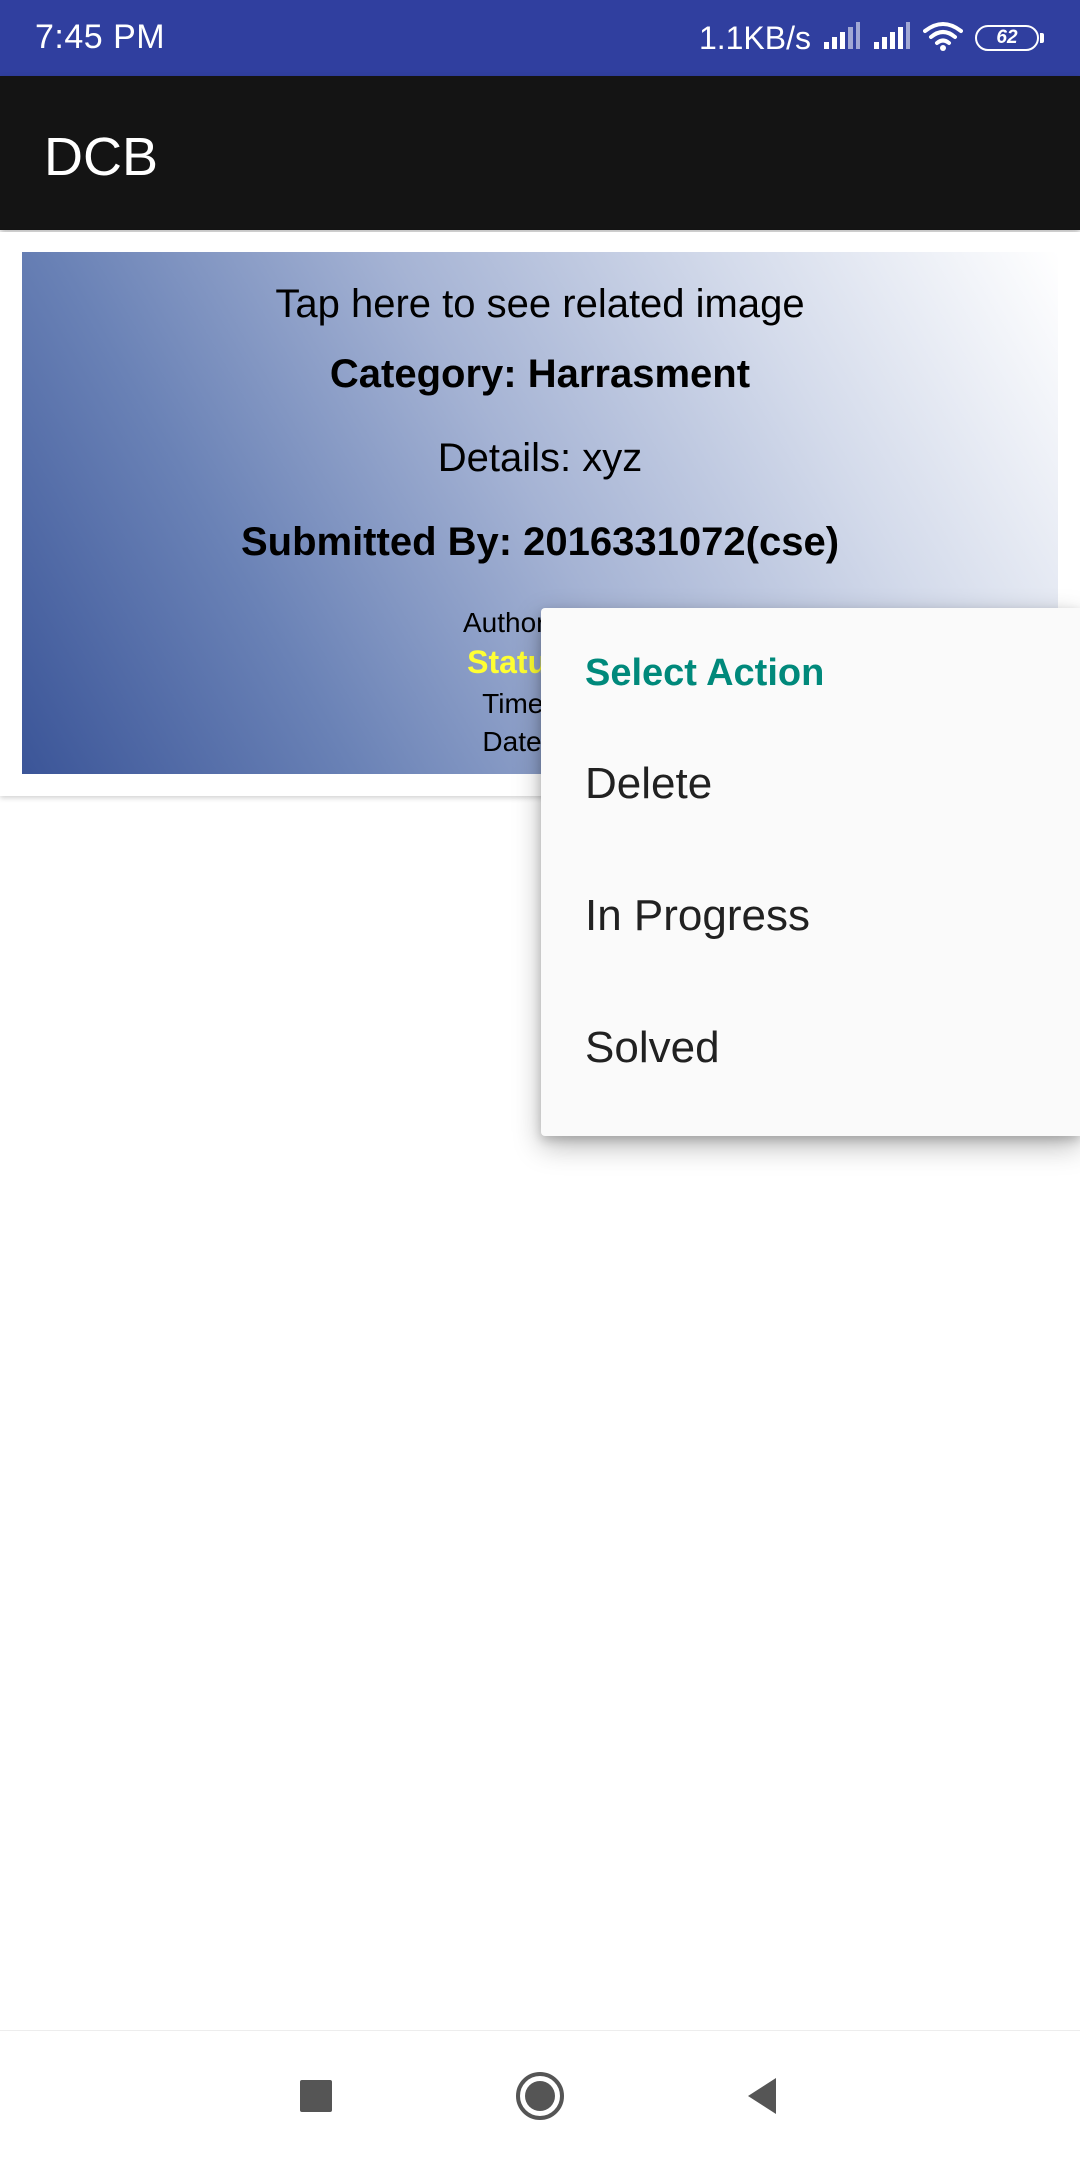 The height and width of the screenshot is (2160, 1080). Describe the element at coordinates (540, 153) in the screenshot. I see `app-bar: DCB` at that location.